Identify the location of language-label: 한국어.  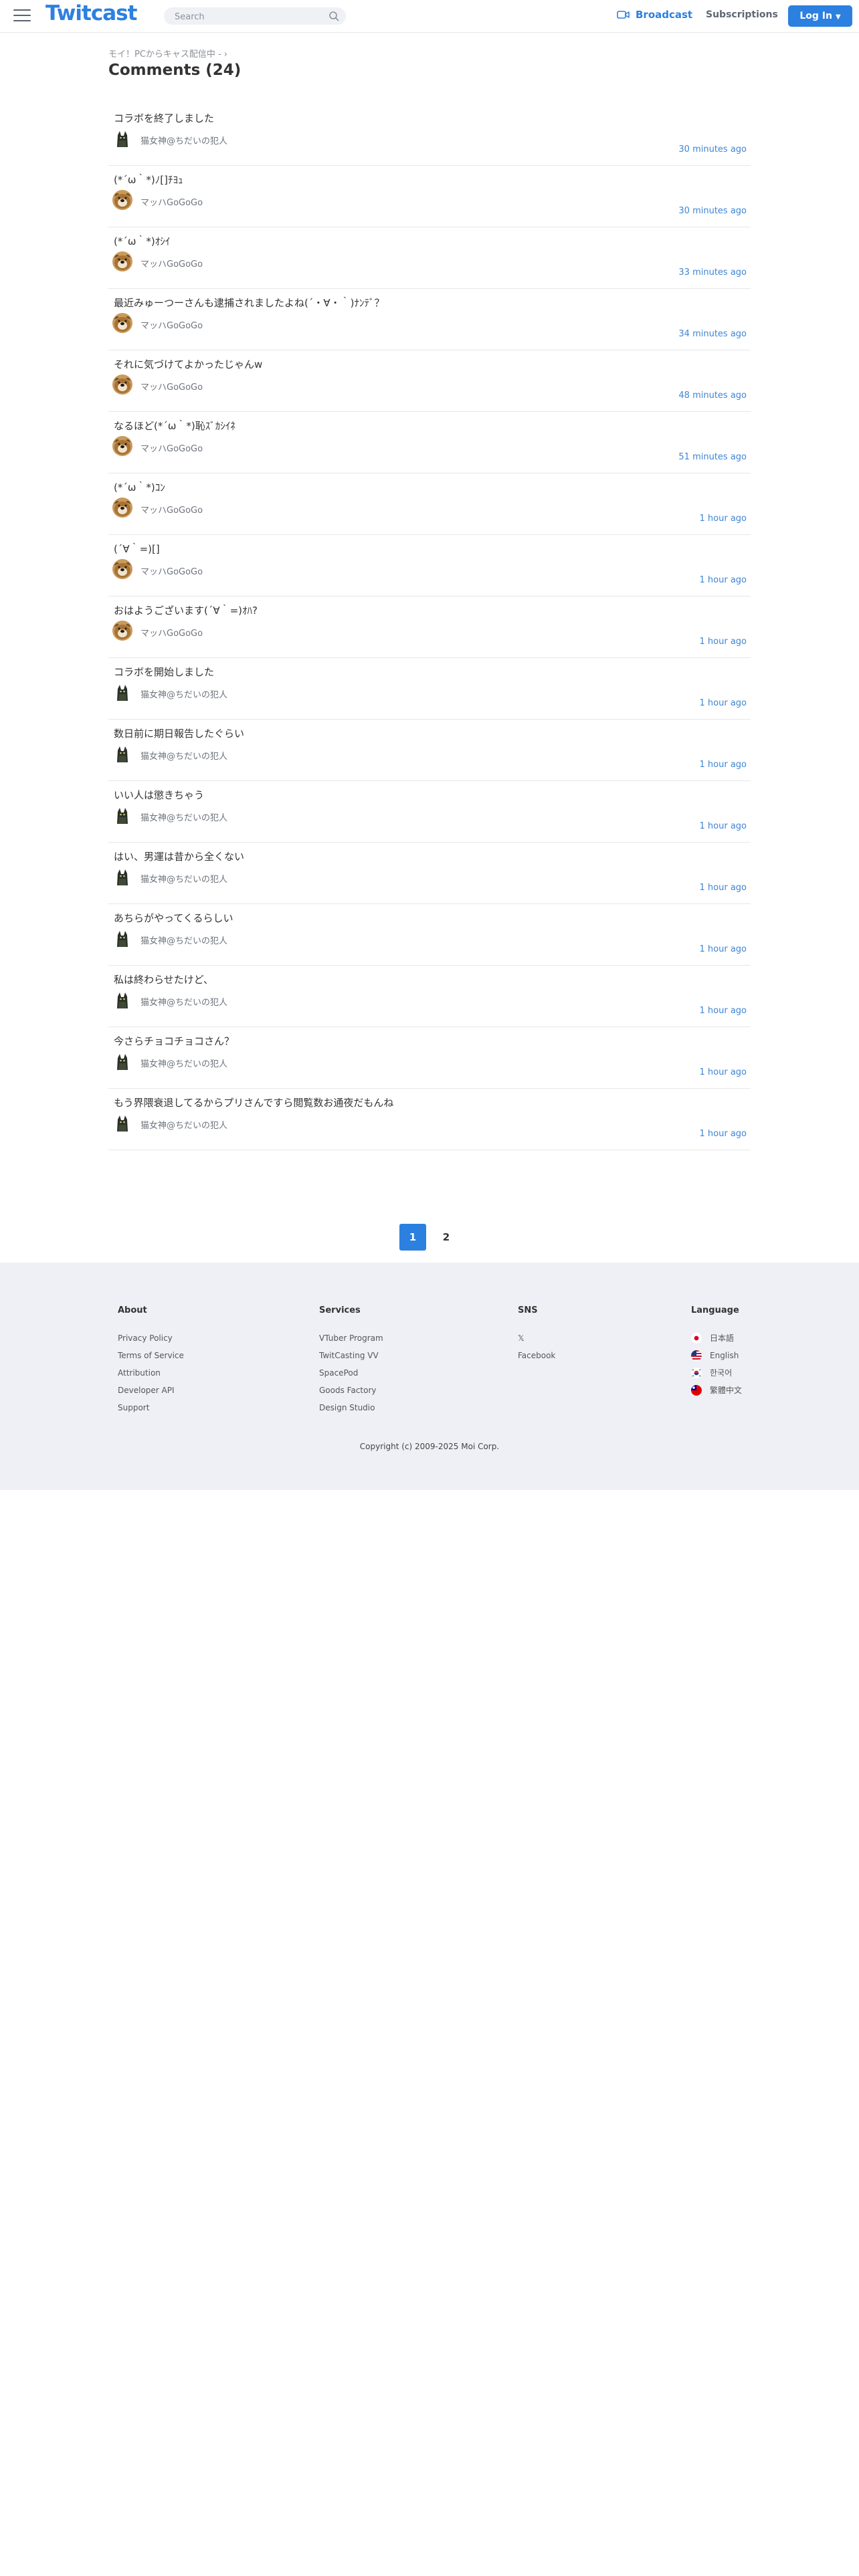
(721, 1373).